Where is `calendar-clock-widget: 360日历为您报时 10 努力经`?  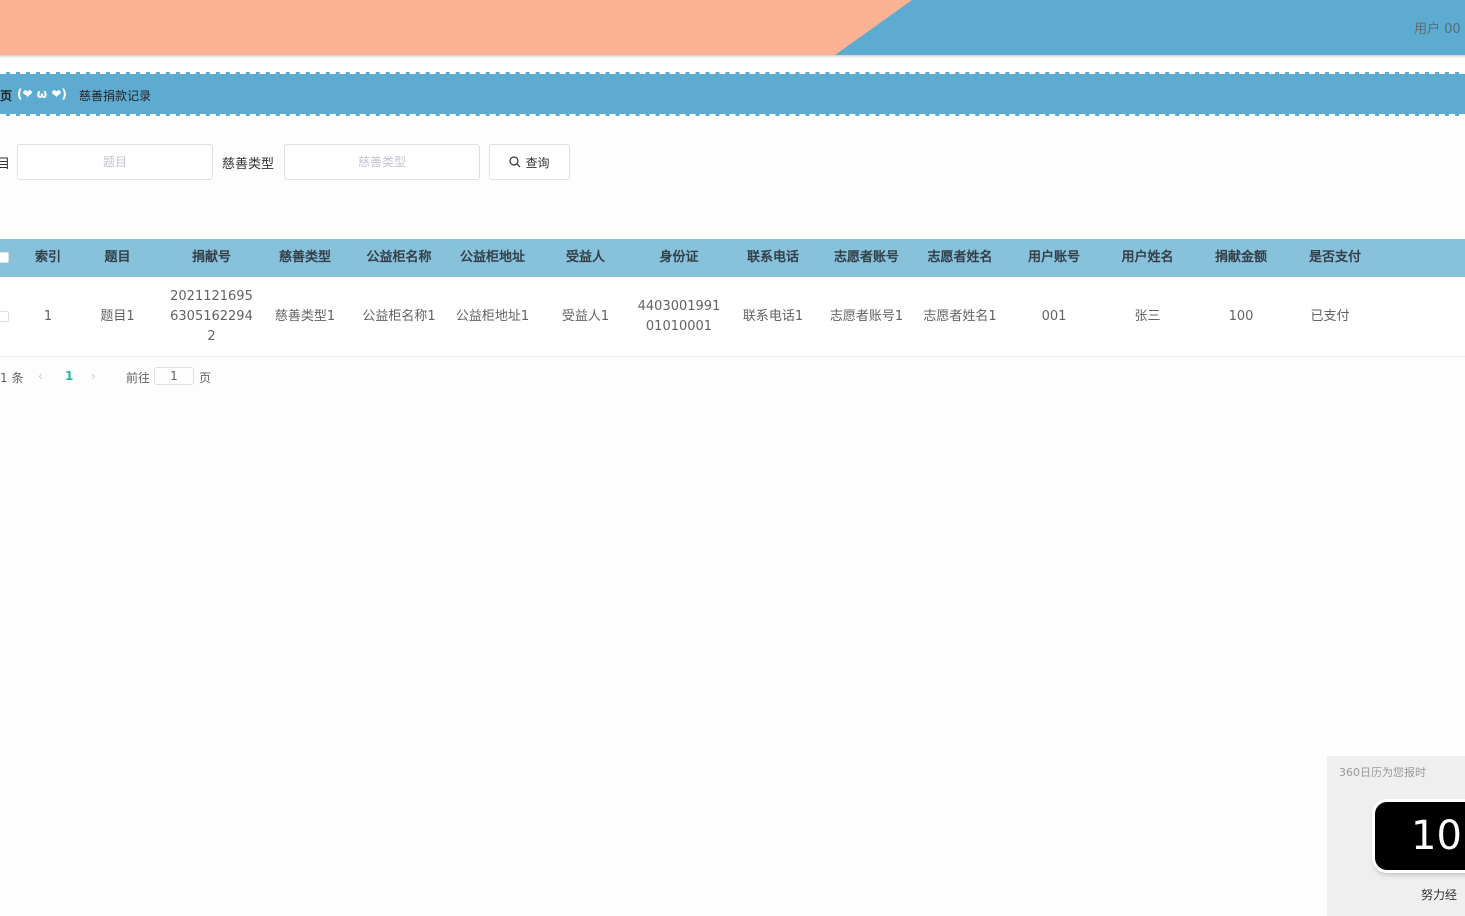
calendar-clock-widget: 360日历为您报时 10 努力经 is located at coordinates (1396, 836).